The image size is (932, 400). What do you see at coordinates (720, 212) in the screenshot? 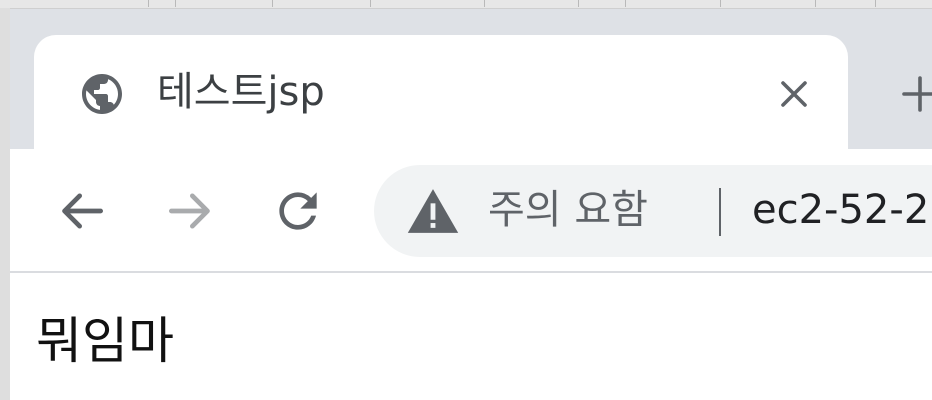
I see `address-bar-separator` at bounding box center [720, 212].